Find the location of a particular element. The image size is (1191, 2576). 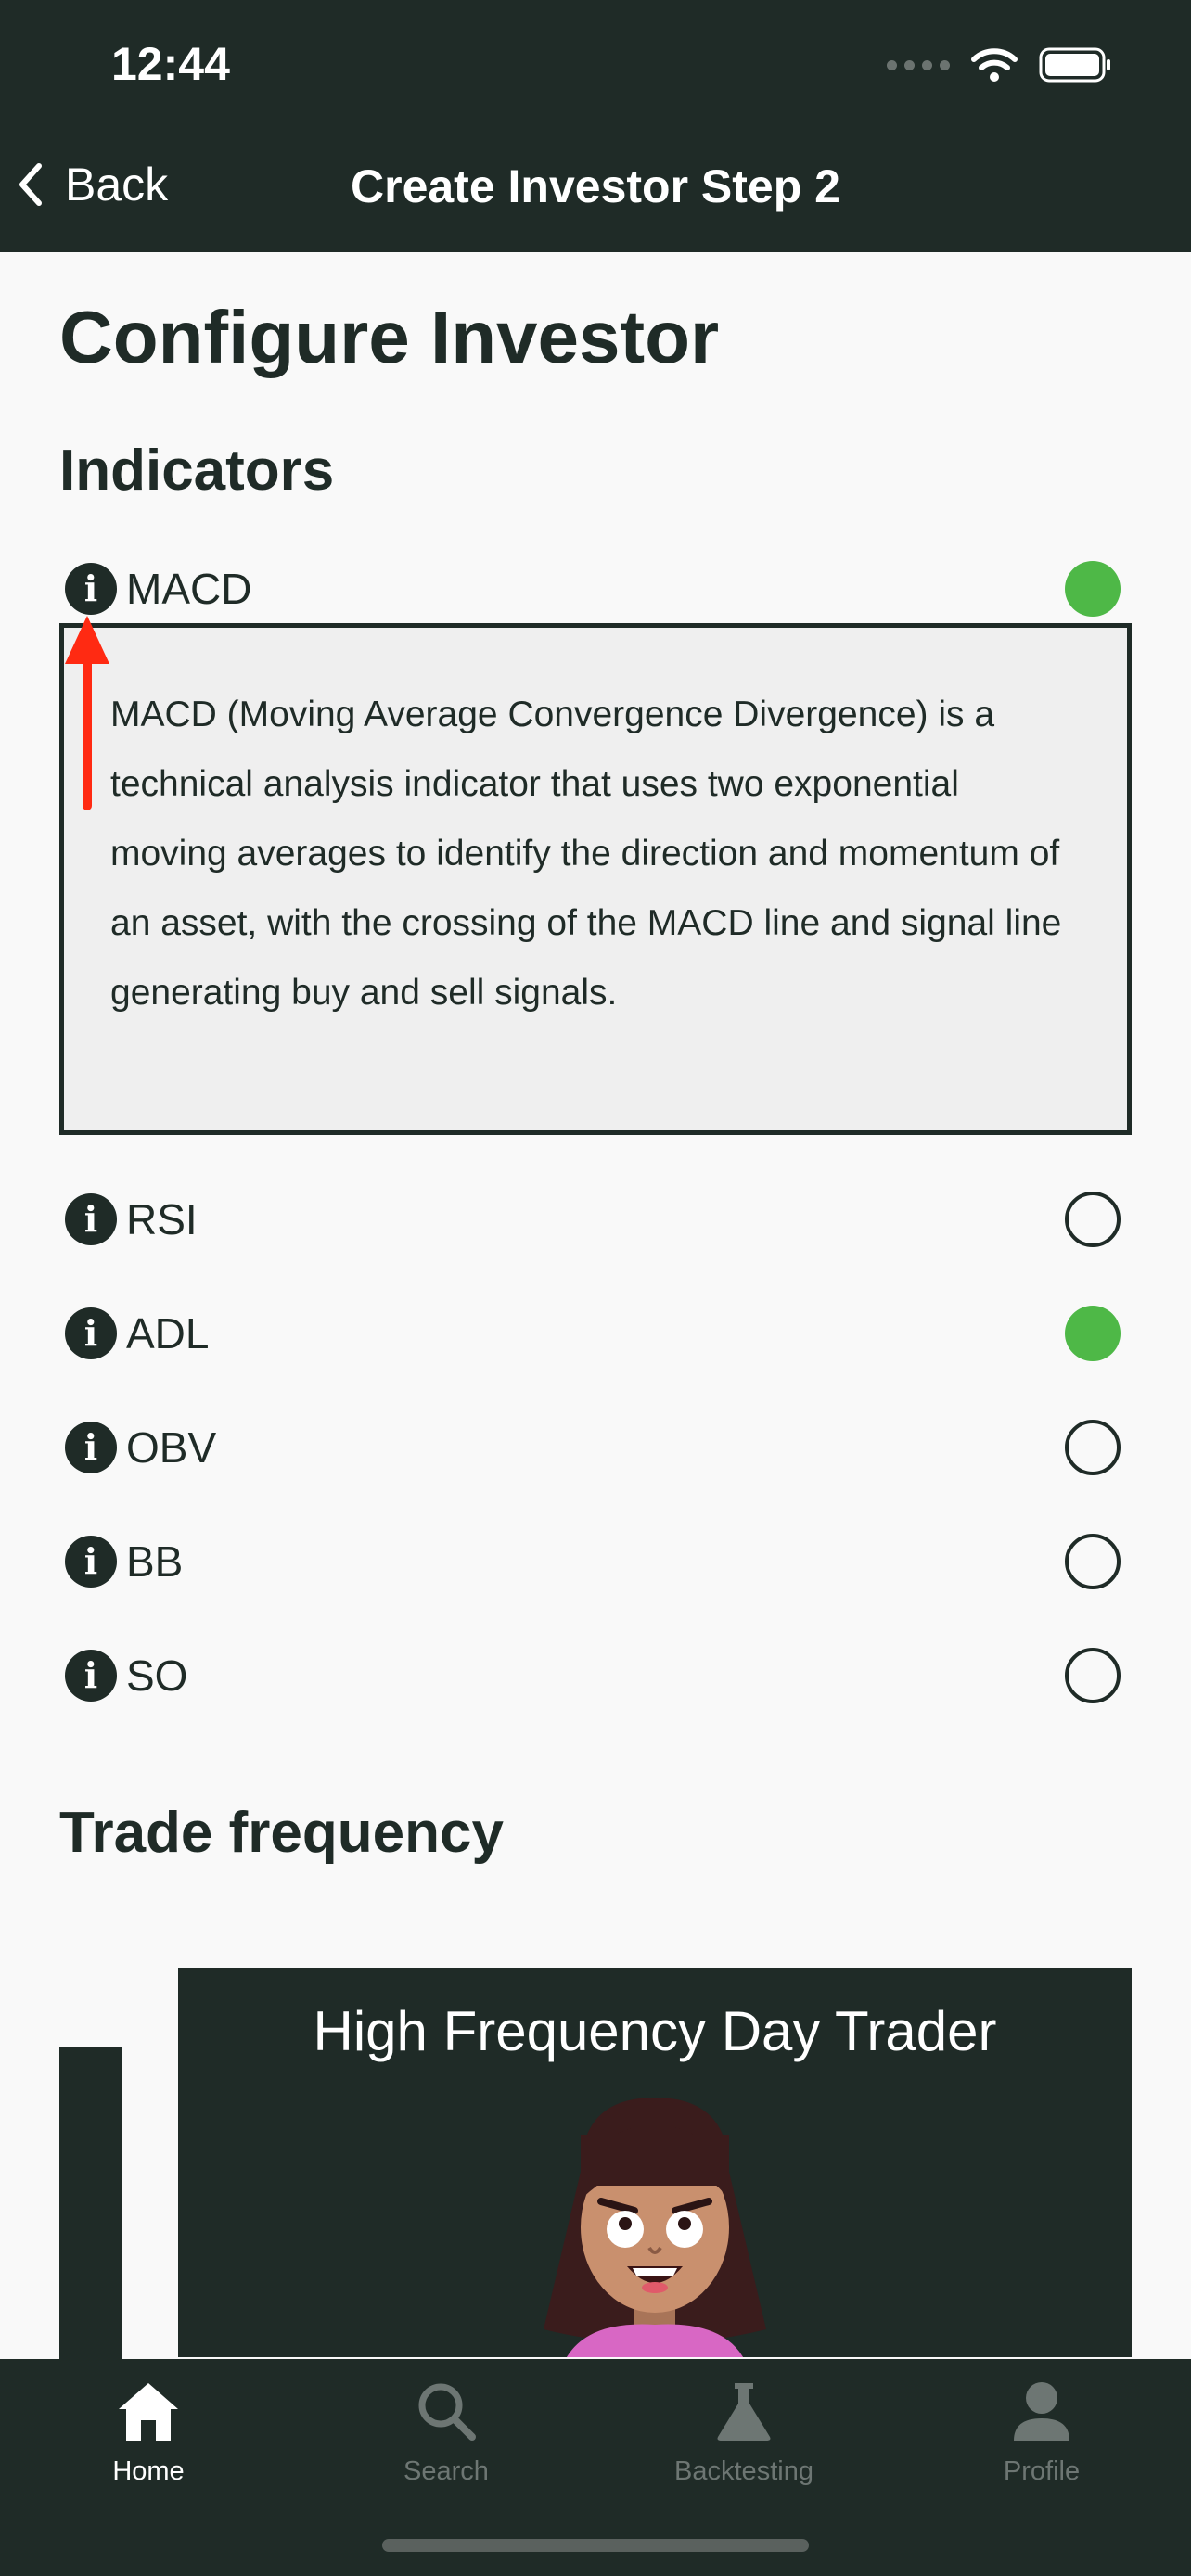

indicator-label: SO is located at coordinates (157, 1675).